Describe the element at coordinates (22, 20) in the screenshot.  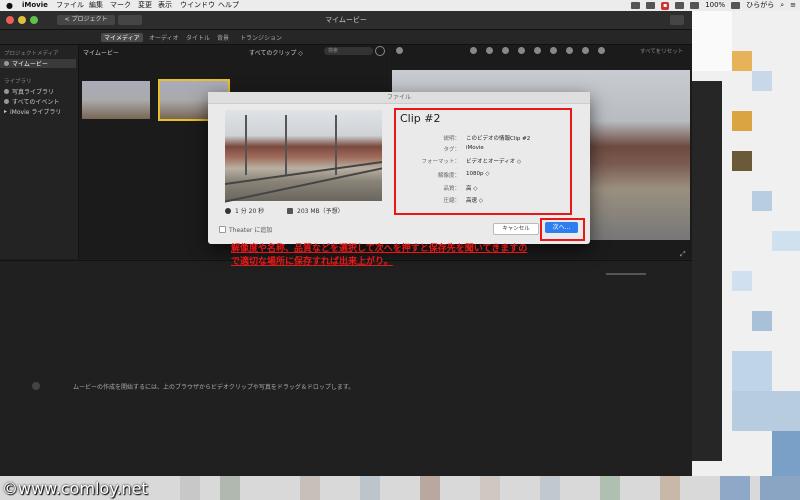
I see `minimize-window-icon` at that location.